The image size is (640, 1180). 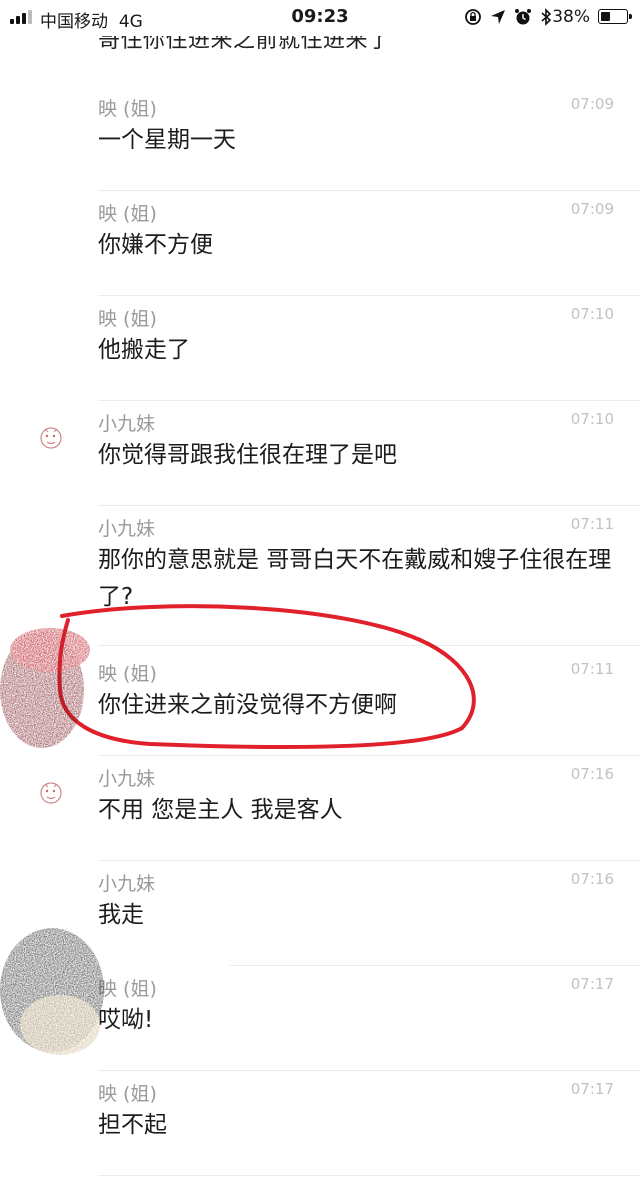 I want to click on chat-message: 映 (姐) 07:09 一个星期一天, so click(x=320, y=142).